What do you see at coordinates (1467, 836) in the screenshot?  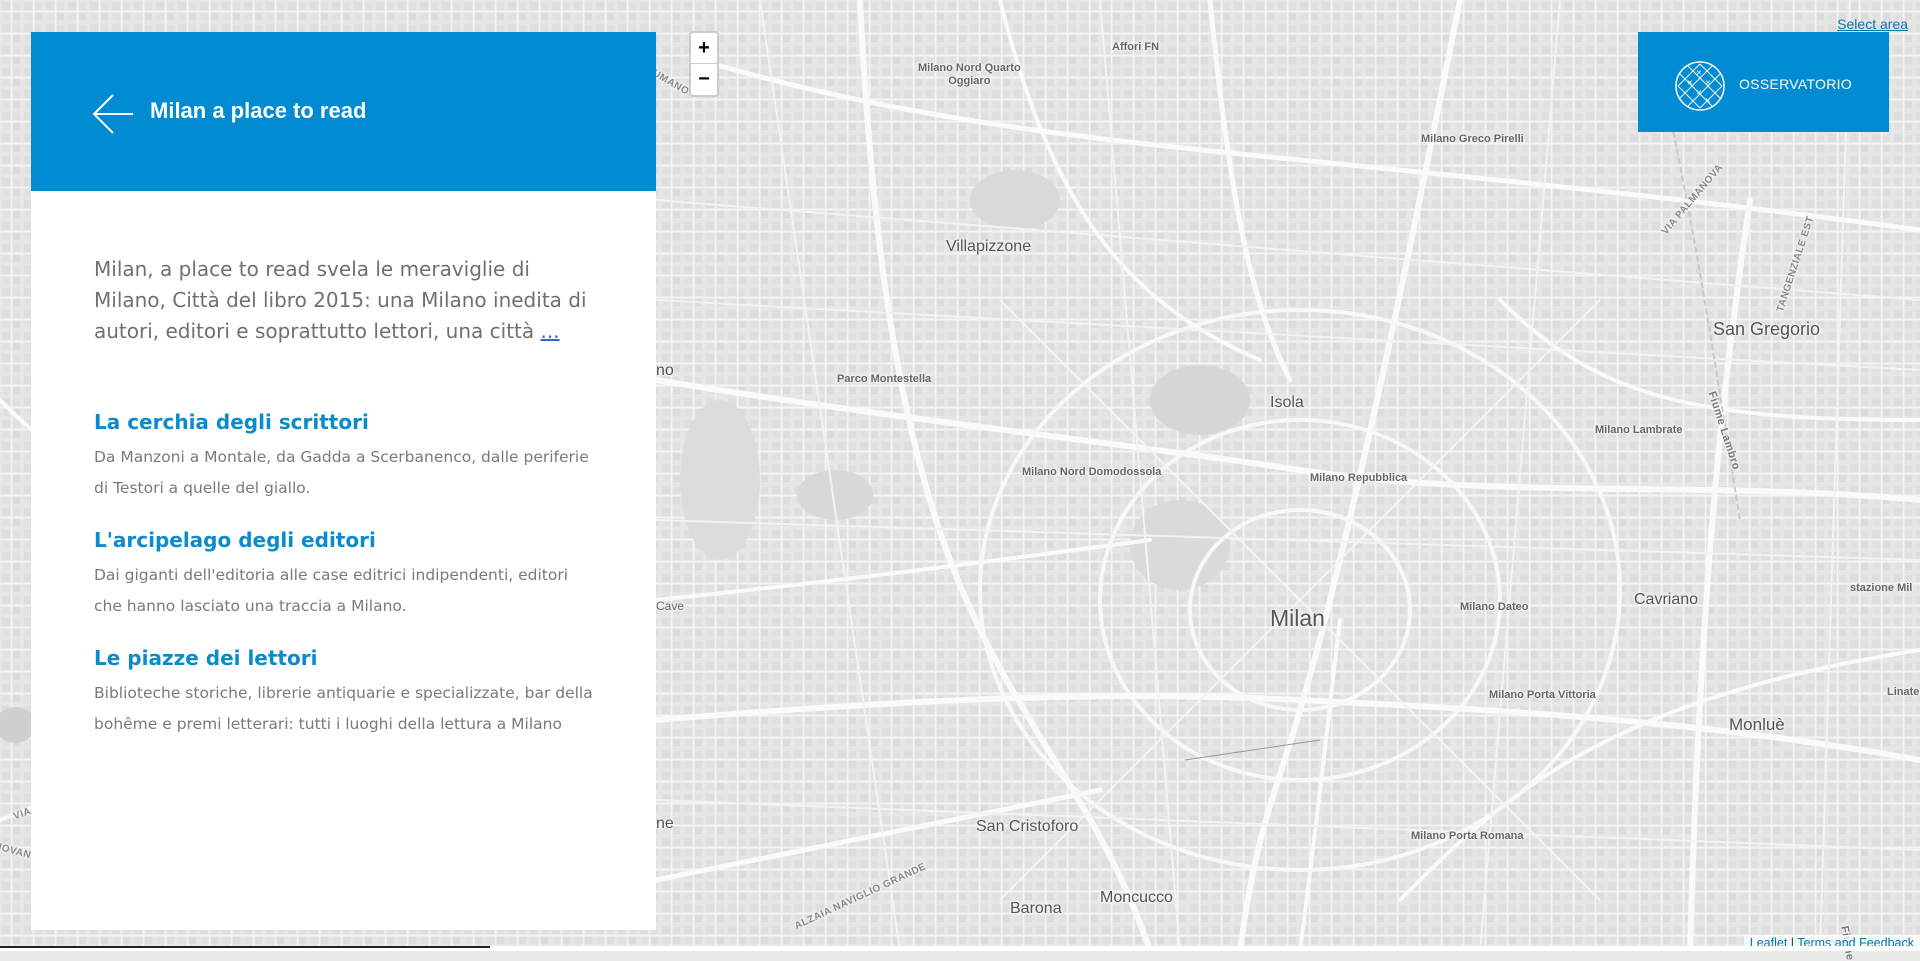 I see `map-label-porta-romana: Milano Porta Romana` at bounding box center [1467, 836].